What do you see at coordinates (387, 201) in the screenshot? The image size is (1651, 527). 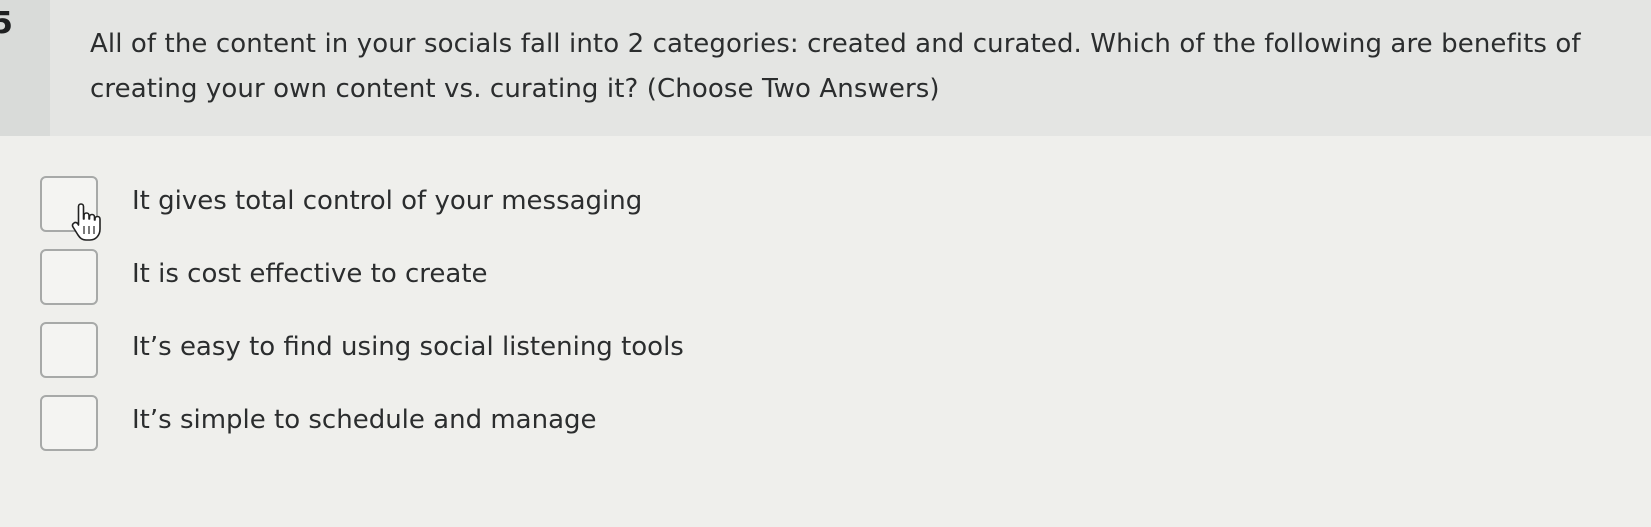 I see `answer-label-1: It gives total control of your messaging` at bounding box center [387, 201].